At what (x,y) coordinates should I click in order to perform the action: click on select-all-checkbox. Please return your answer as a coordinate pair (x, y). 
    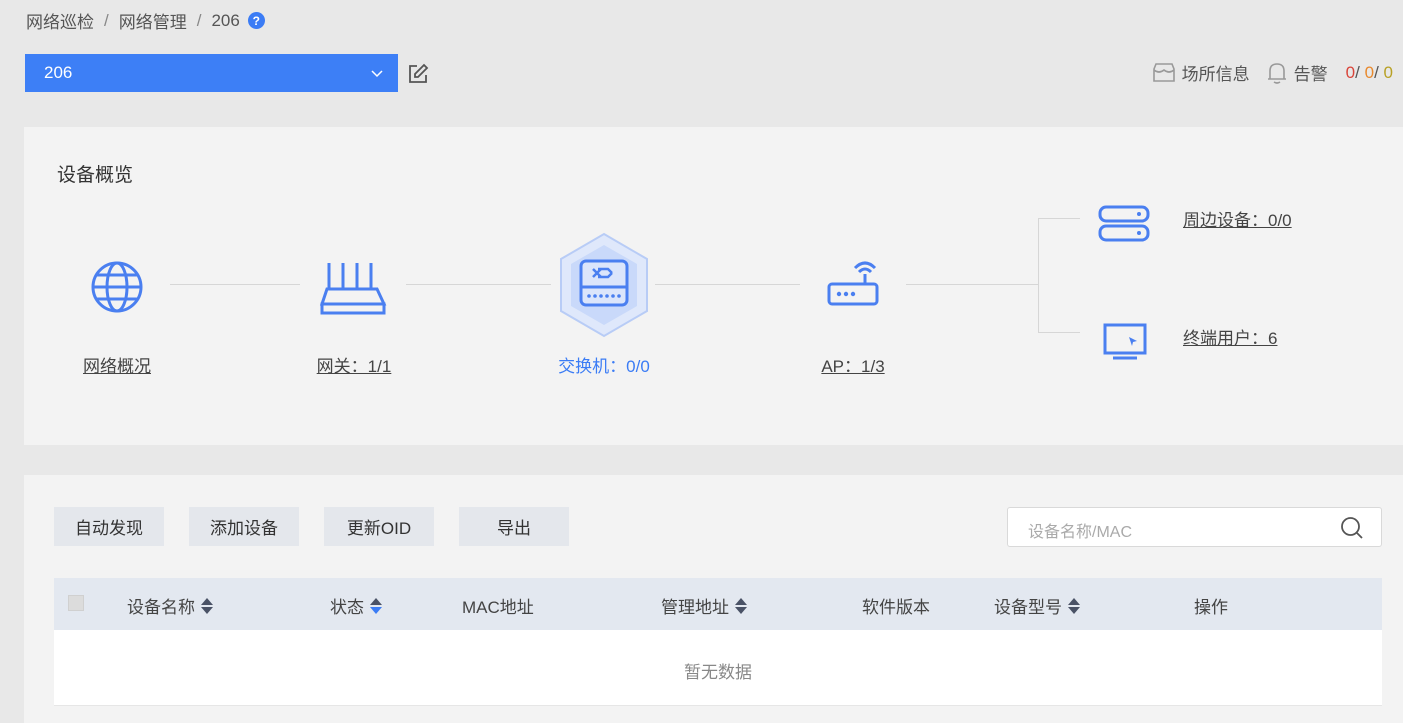
    Looking at the image, I should click on (76, 603).